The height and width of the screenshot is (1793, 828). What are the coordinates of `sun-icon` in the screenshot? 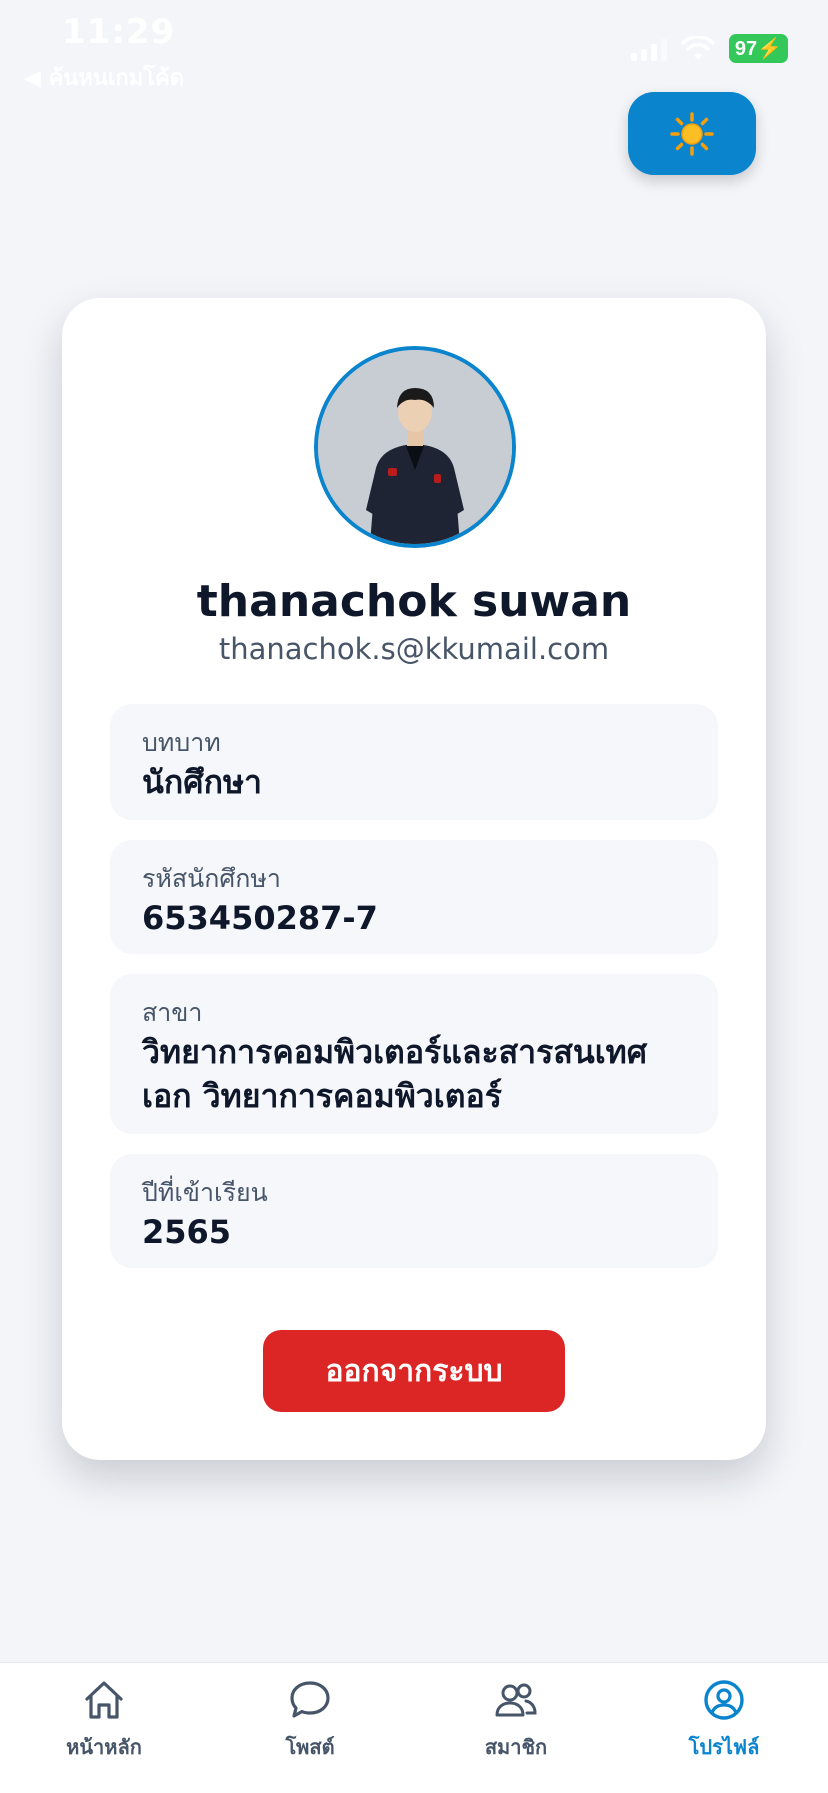 It's located at (692, 133).